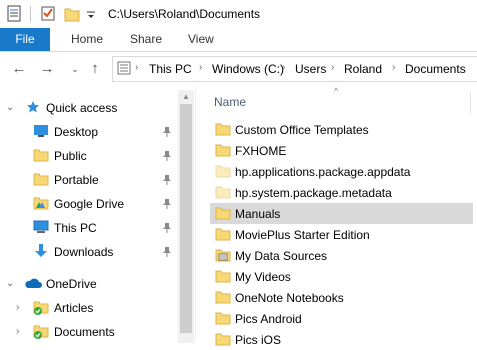 Image resolution: width=477 pixels, height=350 pixels. Describe the element at coordinates (302, 235) in the screenshot. I see `file-name: MoviePlus Starter Edition` at that location.